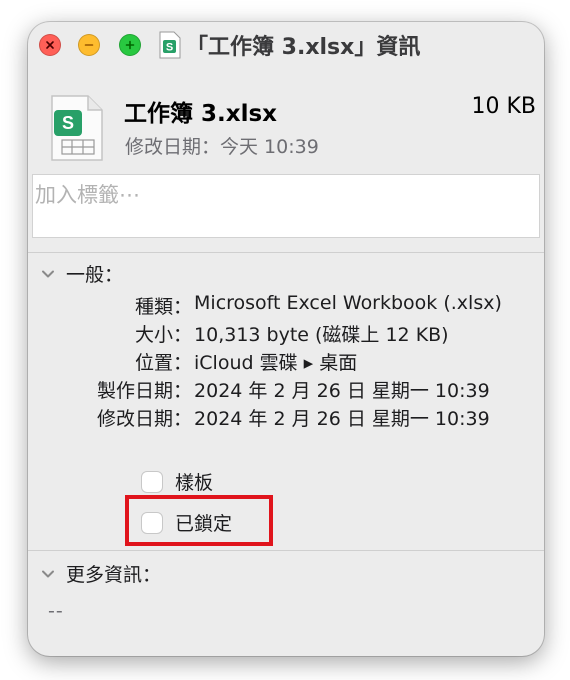 The width and height of the screenshot is (570, 680). I want to click on info-row-created: 製作日期： 2024 年 2 月 26 日 星期一 10:39, so click(286, 390).